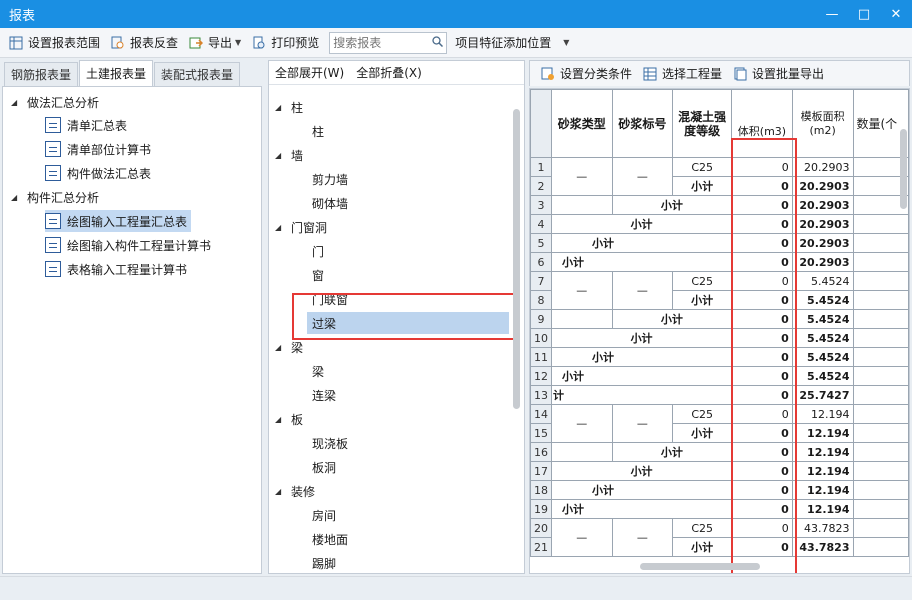 The image size is (912, 600). I want to click on component-item: 踢脚, so click(324, 563).